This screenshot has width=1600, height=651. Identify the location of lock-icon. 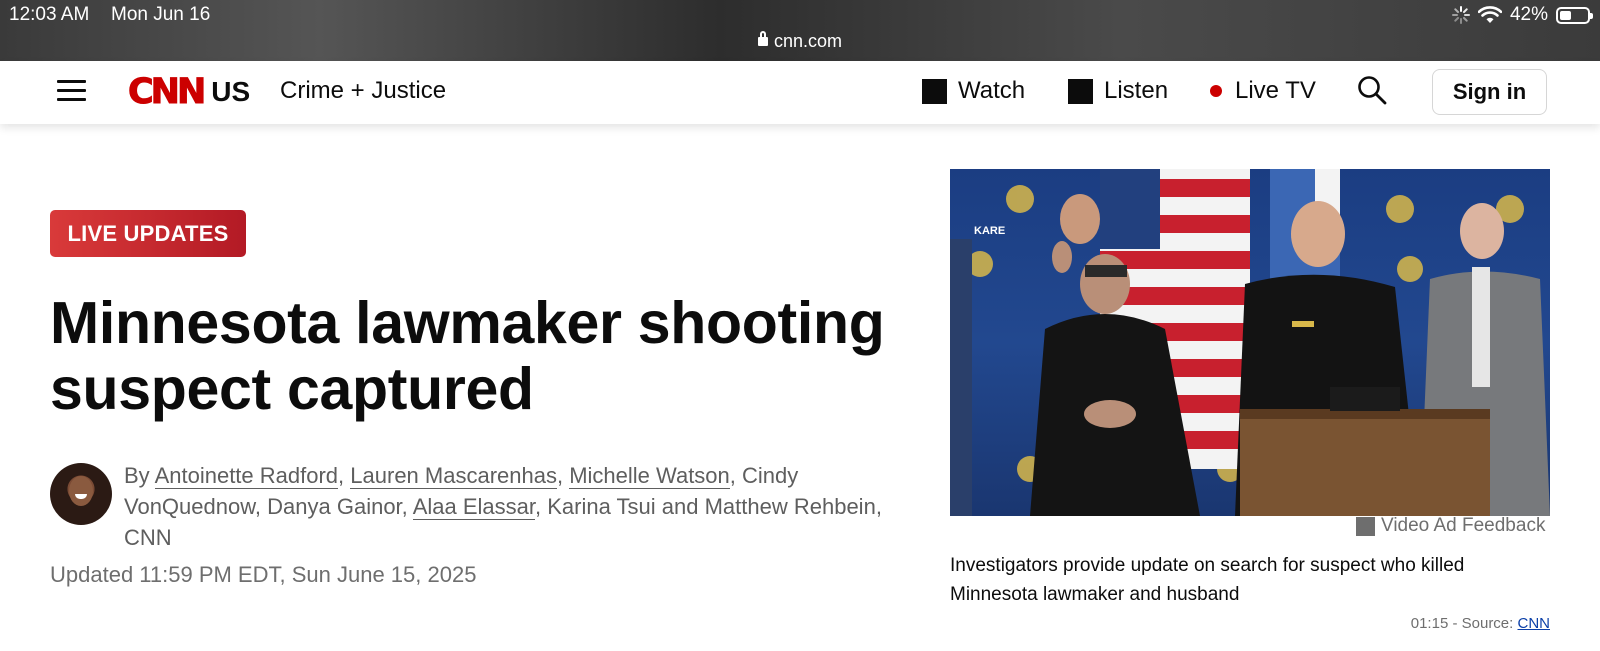
(762, 38).